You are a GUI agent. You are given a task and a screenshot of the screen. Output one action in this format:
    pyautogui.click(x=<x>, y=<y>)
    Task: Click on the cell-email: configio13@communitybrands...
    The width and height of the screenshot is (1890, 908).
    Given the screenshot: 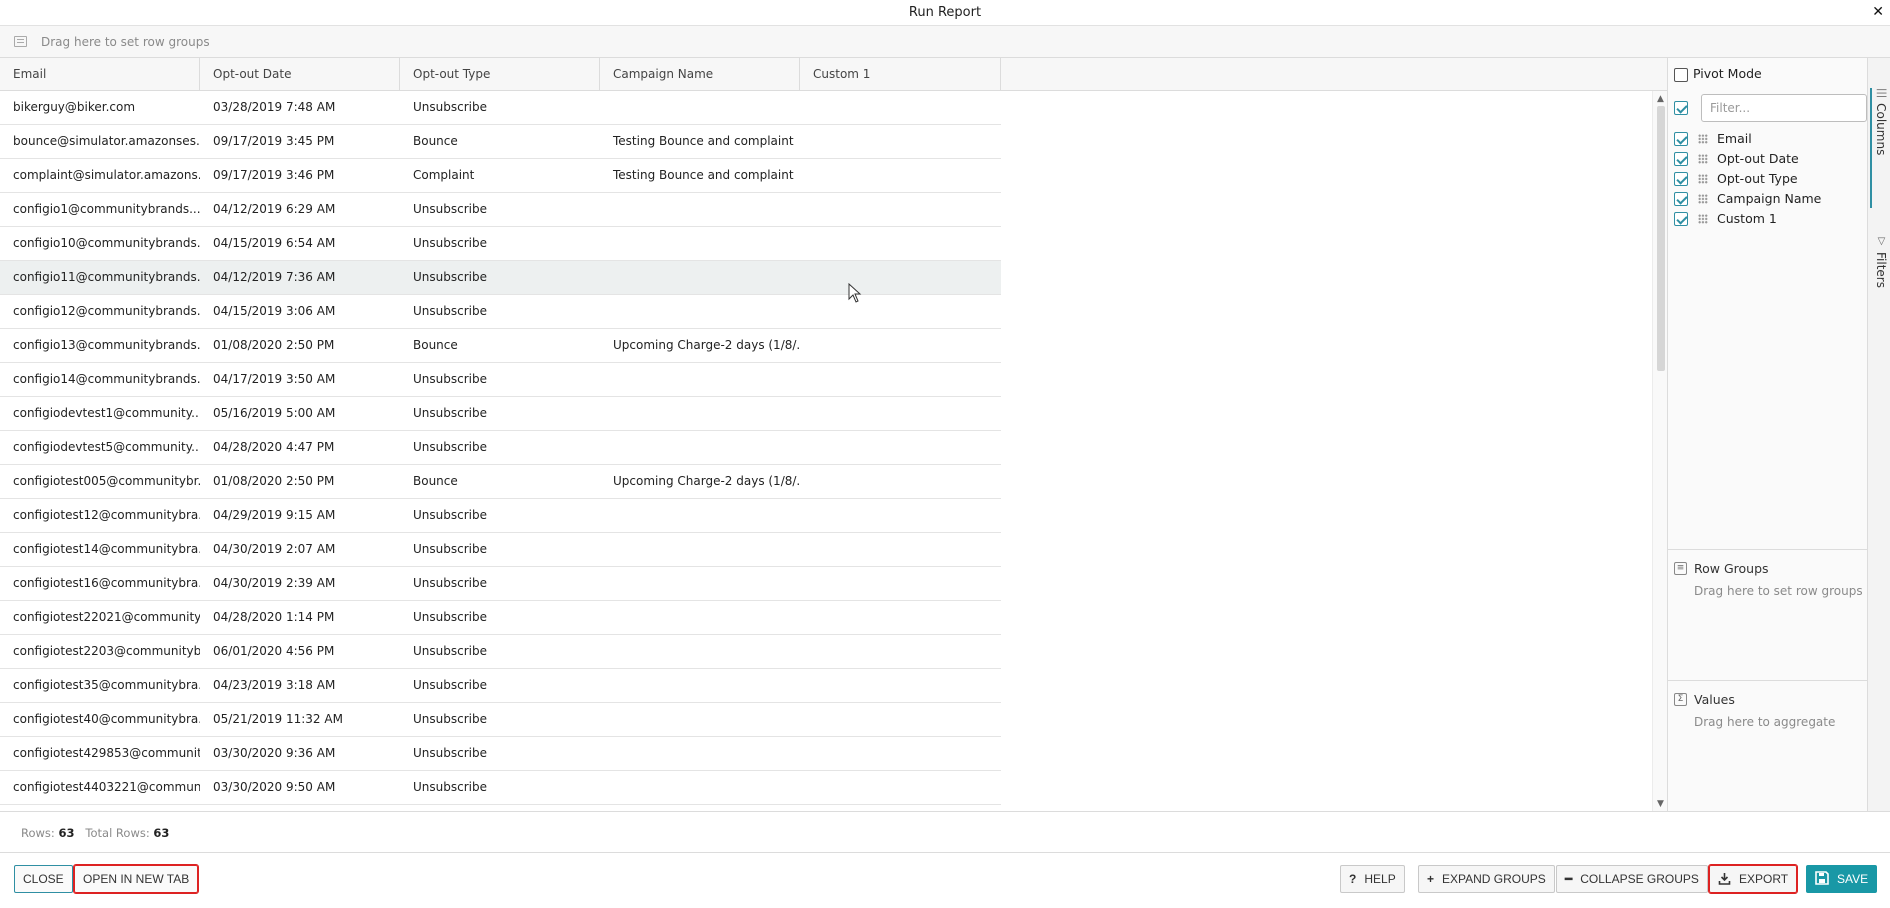 What is the action you would take?
    pyautogui.click(x=100, y=346)
    